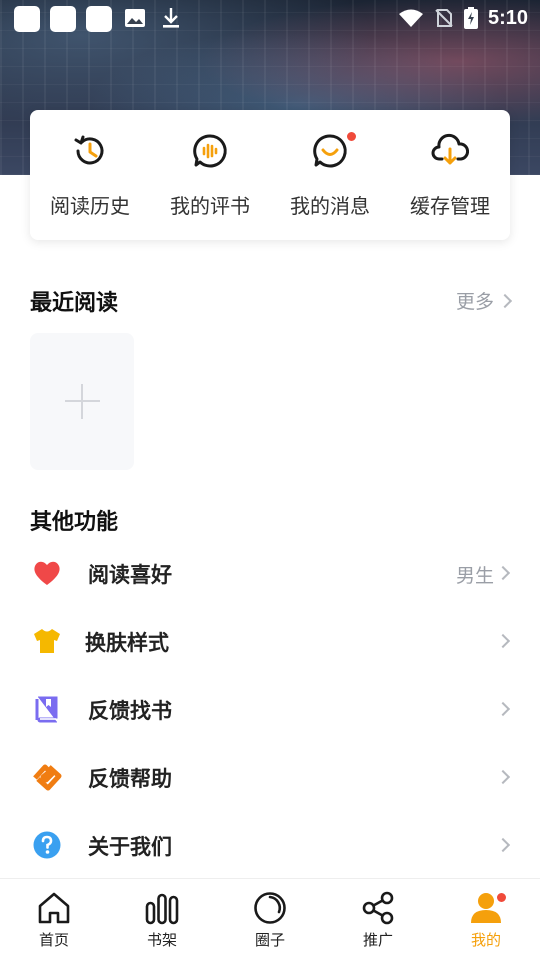 This screenshot has width=540, height=960. Describe the element at coordinates (74, 303) in the screenshot. I see `recent-reading-title: 最近阅读` at that location.